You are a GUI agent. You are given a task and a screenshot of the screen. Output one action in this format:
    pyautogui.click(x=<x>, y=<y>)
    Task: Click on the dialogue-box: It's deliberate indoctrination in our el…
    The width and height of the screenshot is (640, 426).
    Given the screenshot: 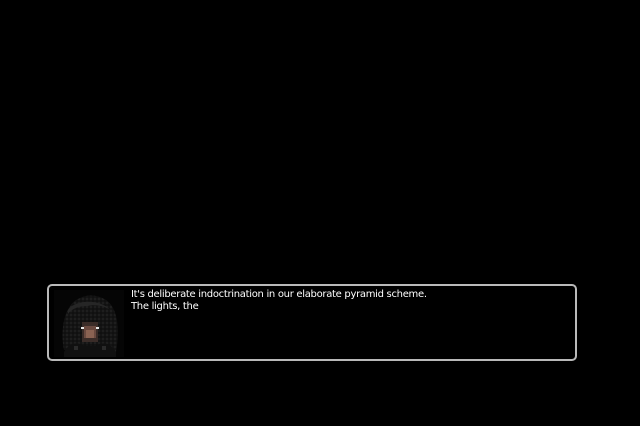 What is the action you would take?
    pyautogui.click(x=312, y=322)
    